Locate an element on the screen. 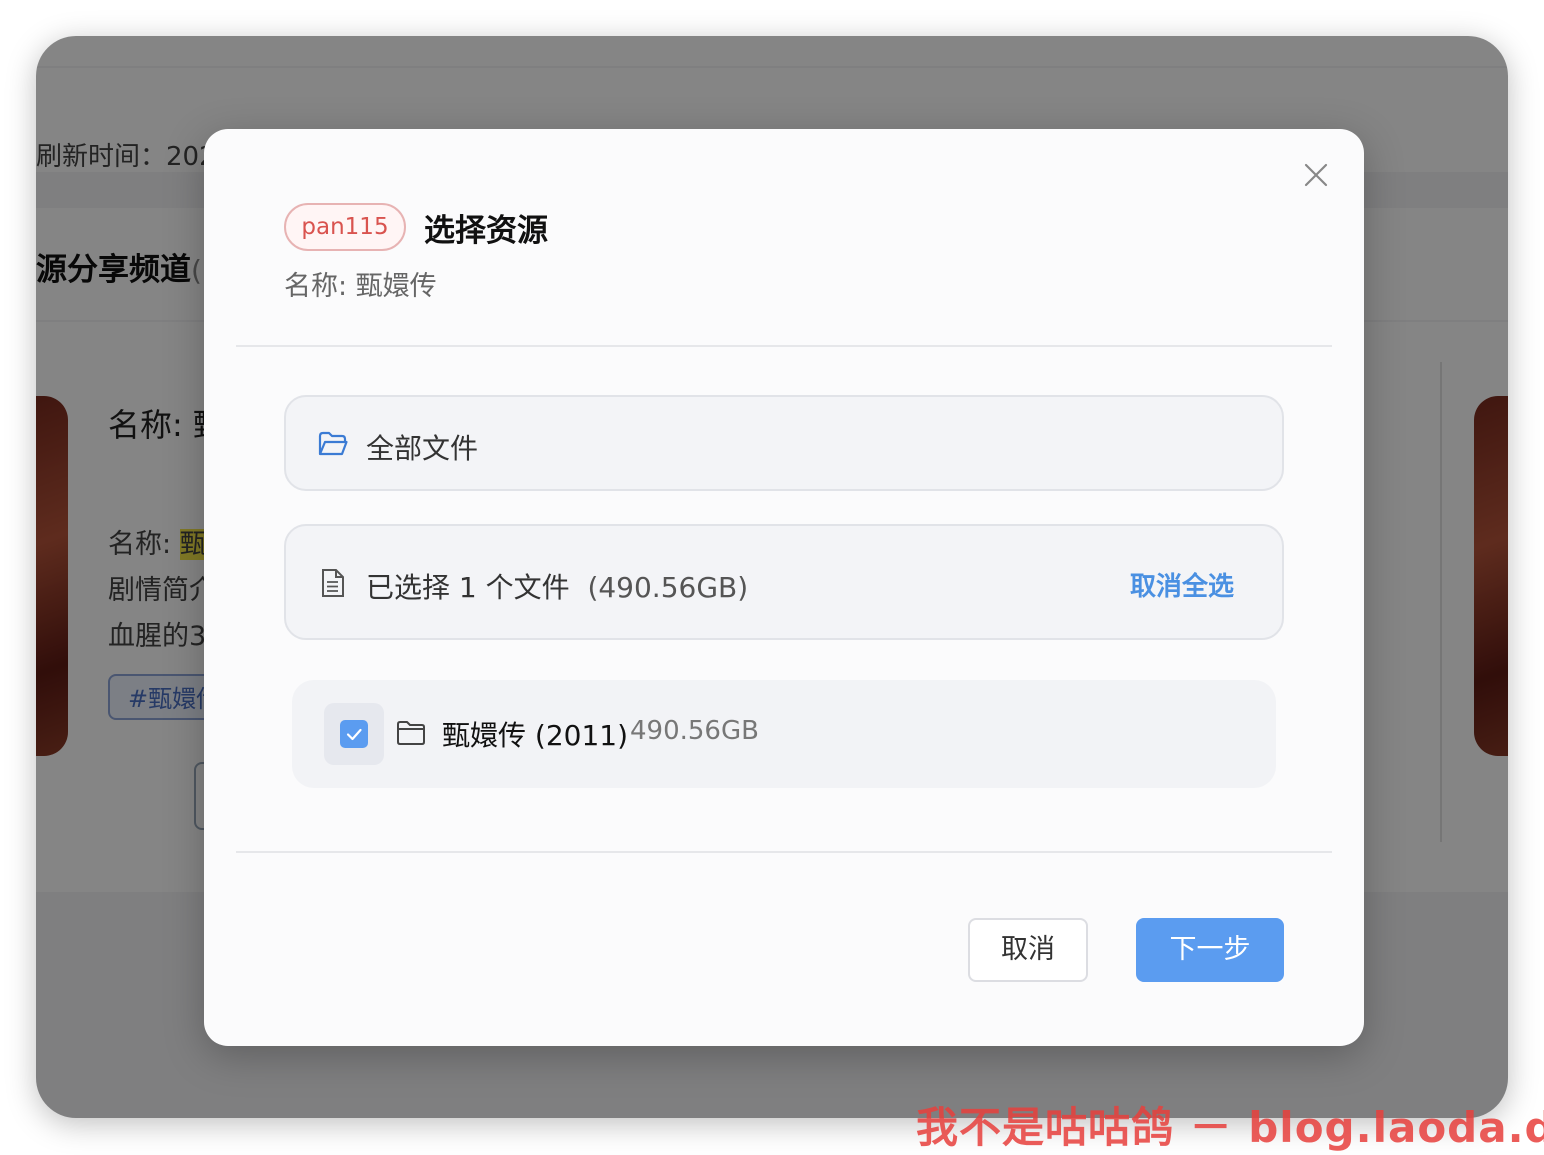  file-checkbox is located at coordinates (354, 734).